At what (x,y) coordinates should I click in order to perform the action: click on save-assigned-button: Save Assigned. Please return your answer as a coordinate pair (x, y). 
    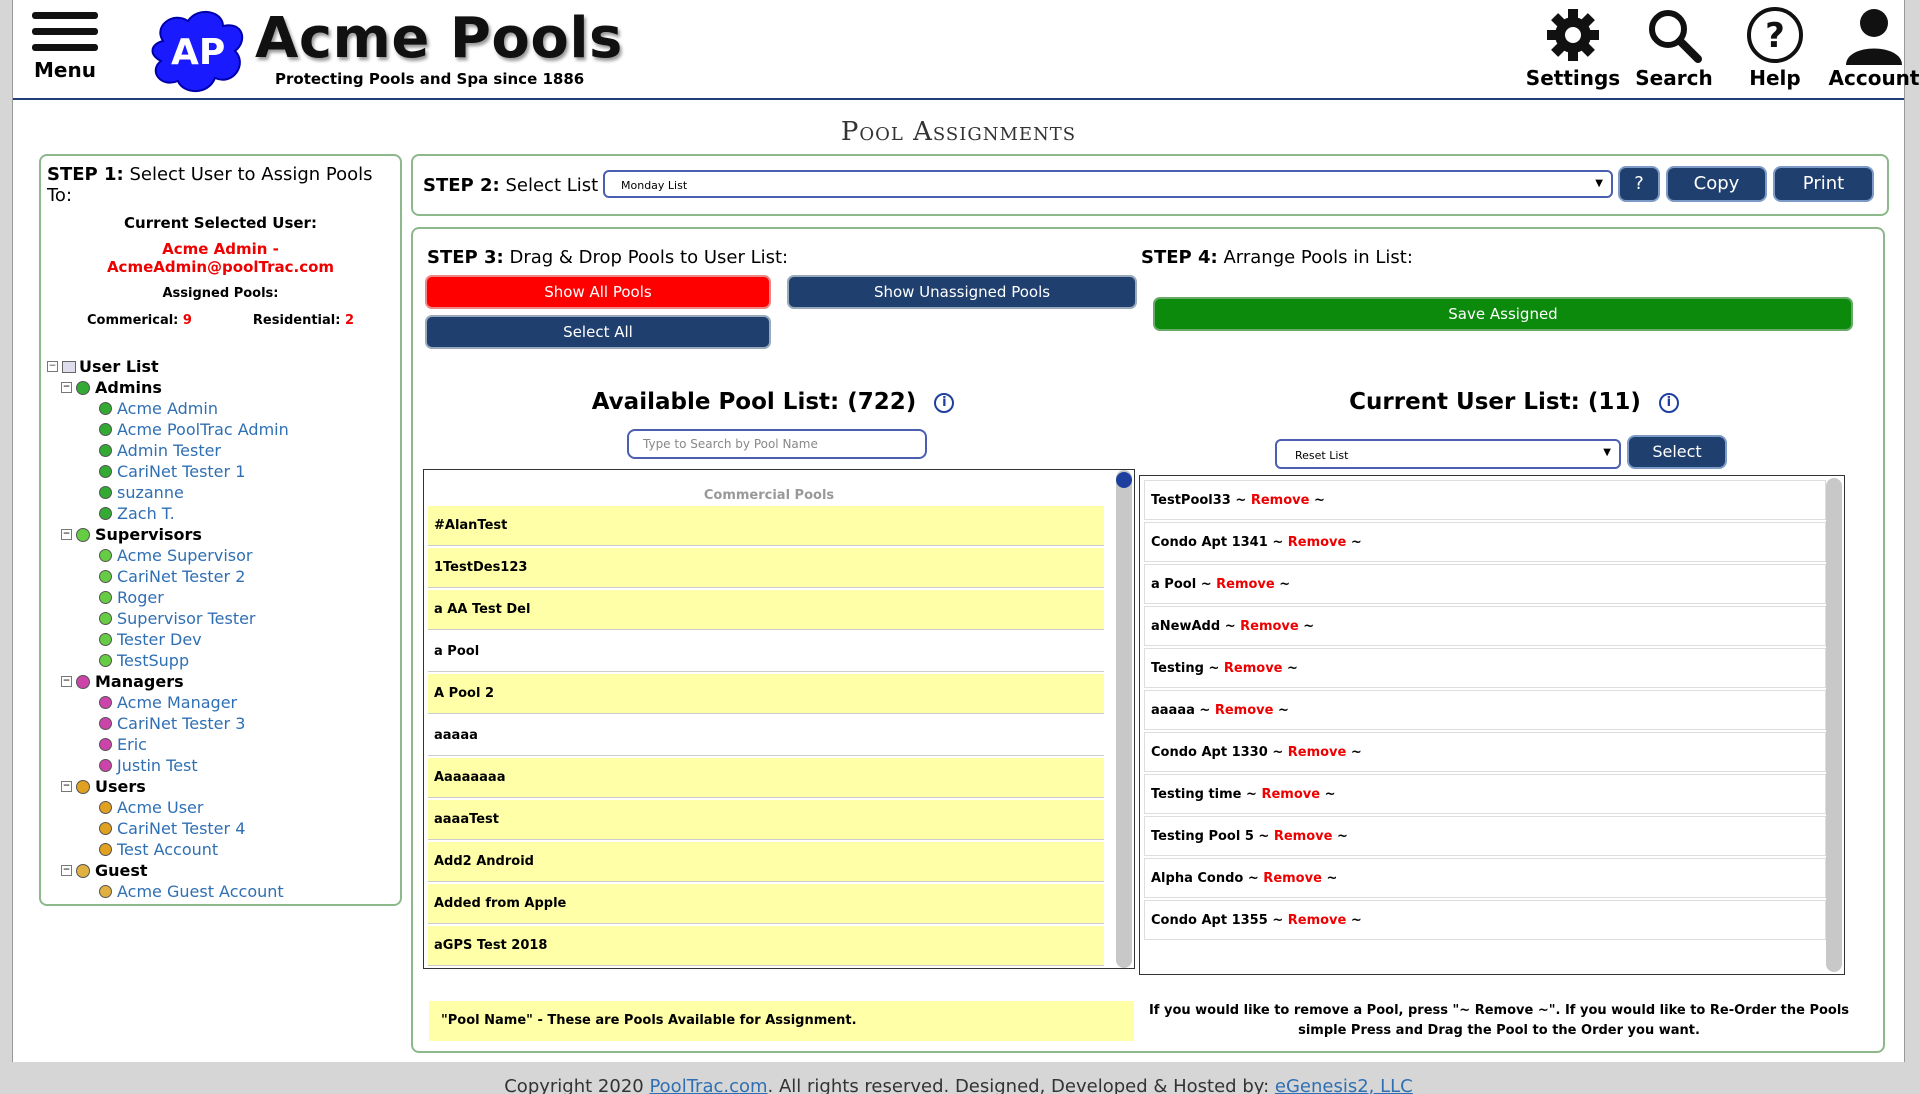
    Looking at the image, I should click on (1503, 314).